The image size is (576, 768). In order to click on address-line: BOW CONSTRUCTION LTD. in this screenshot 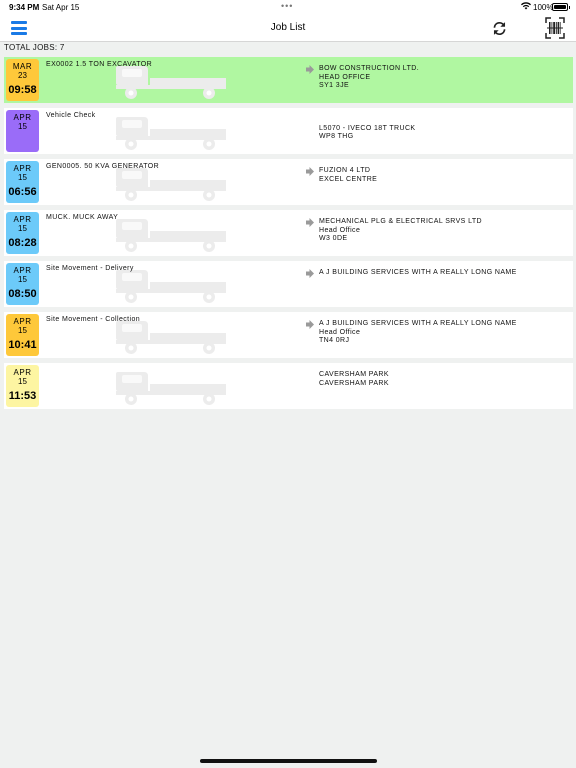, I will do `click(369, 68)`.